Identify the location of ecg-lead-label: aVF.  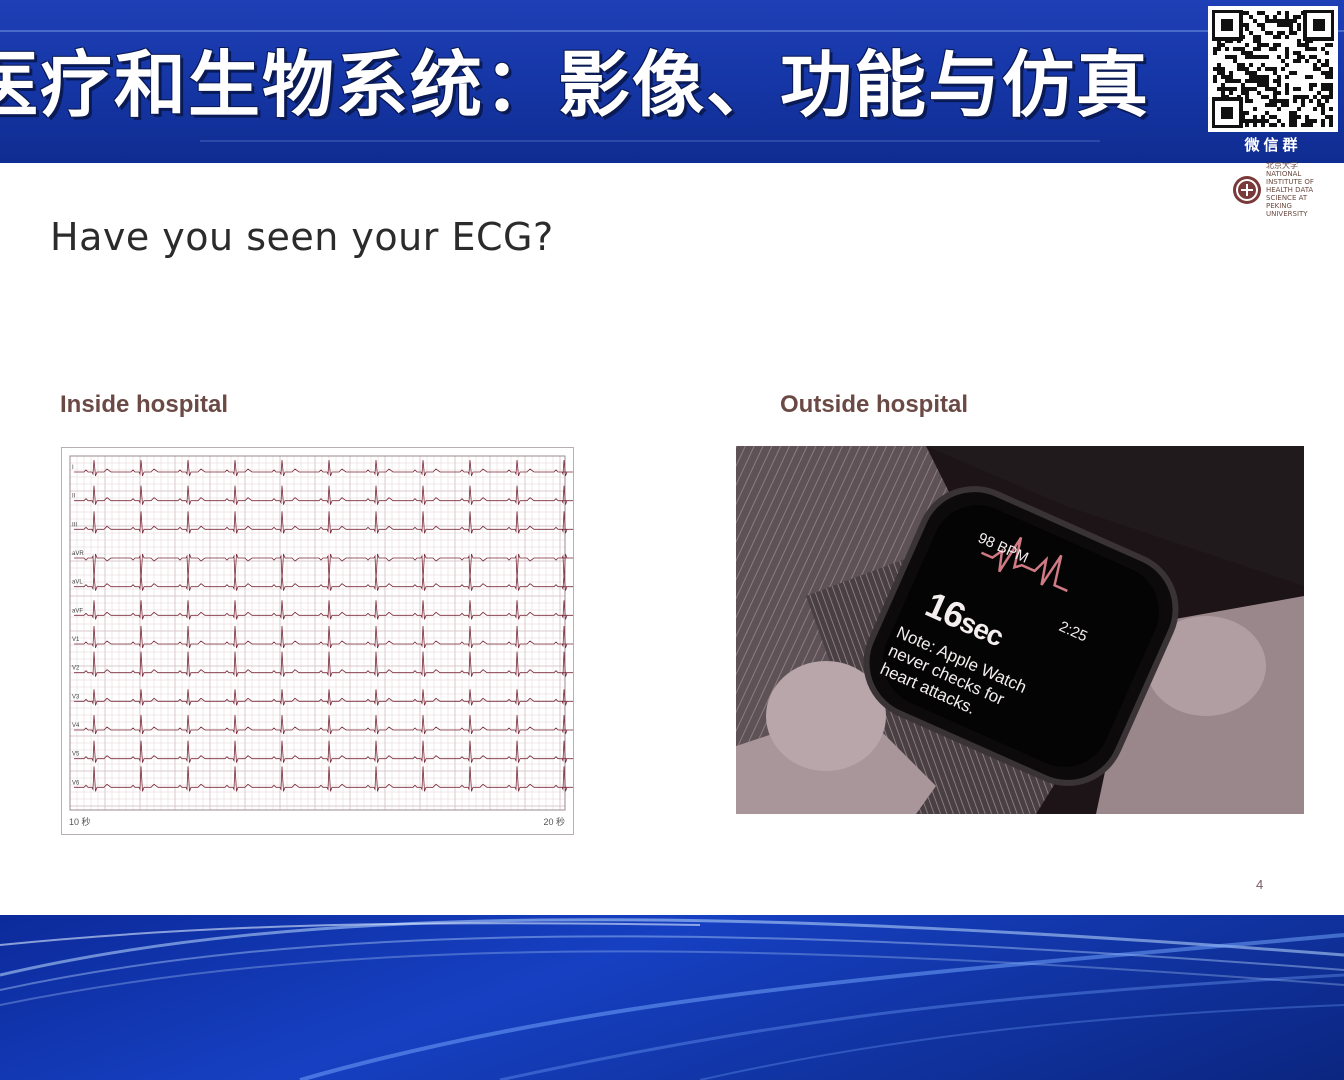
(77, 611).